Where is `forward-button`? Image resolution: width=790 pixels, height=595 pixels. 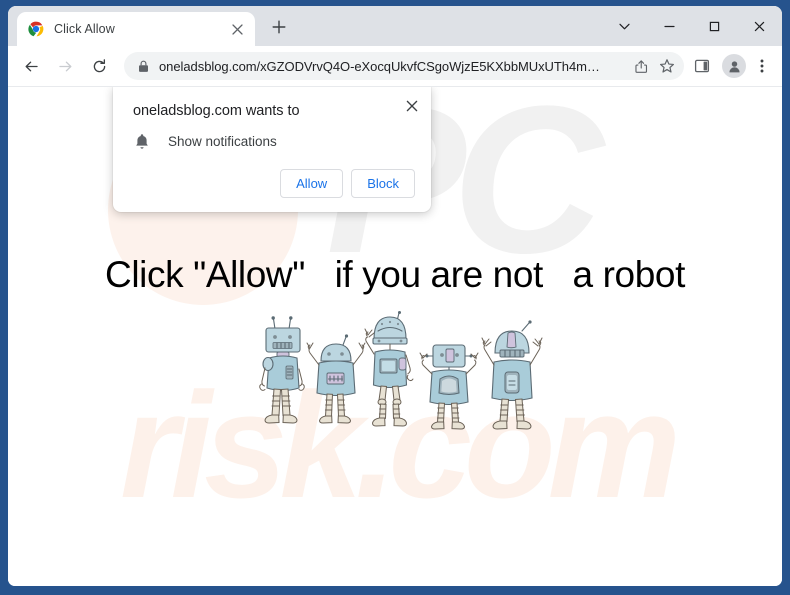
forward-button is located at coordinates (65, 66).